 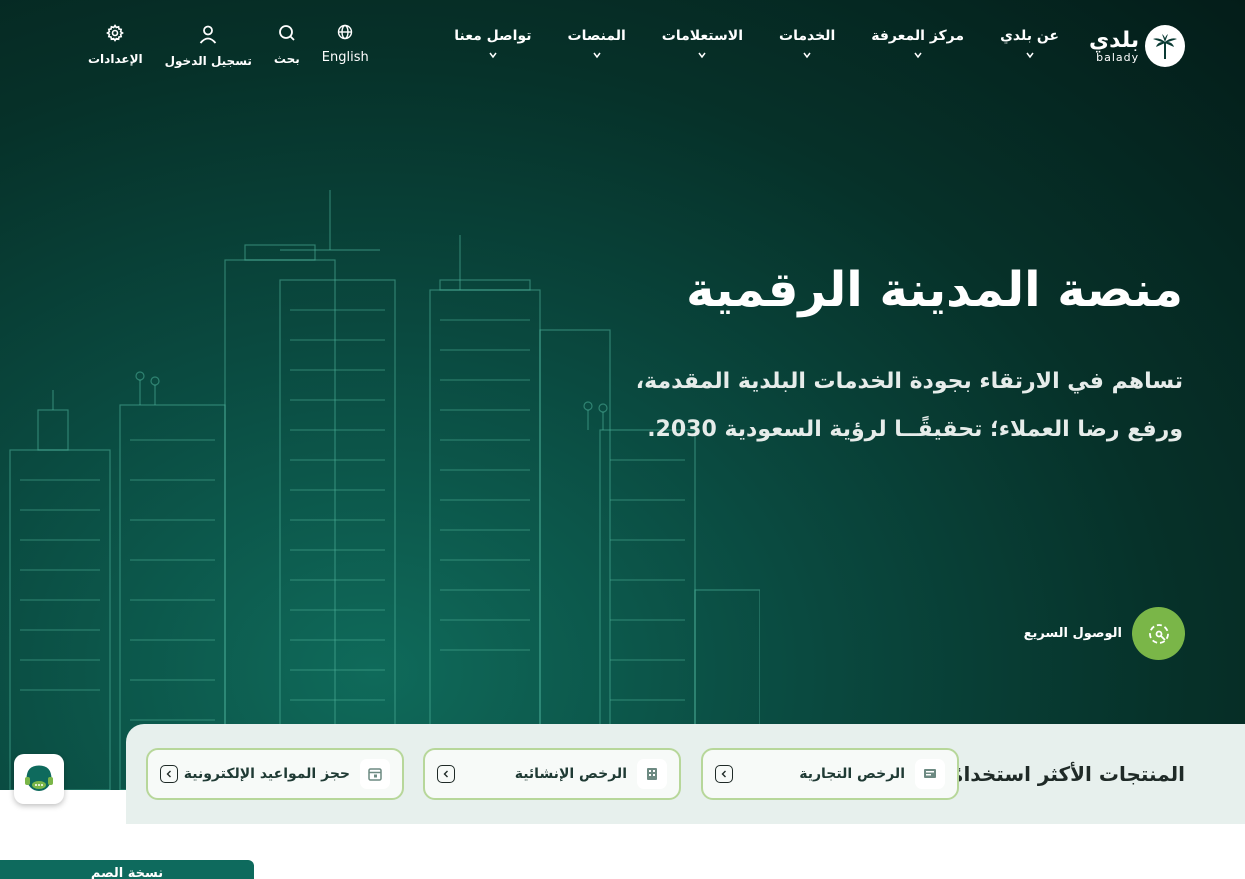 I want to click on logo-wordmark: بلدي balady, so click(x=1114, y=45).